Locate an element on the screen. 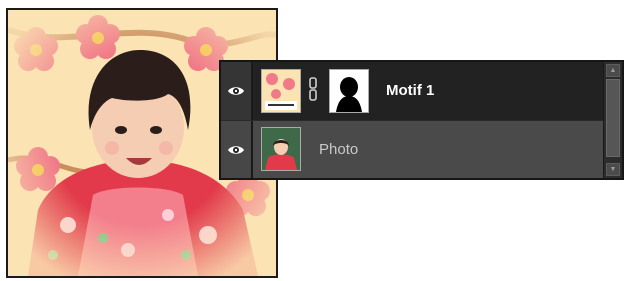  child-photo-thumbnail is located at coordinates (281, 149).